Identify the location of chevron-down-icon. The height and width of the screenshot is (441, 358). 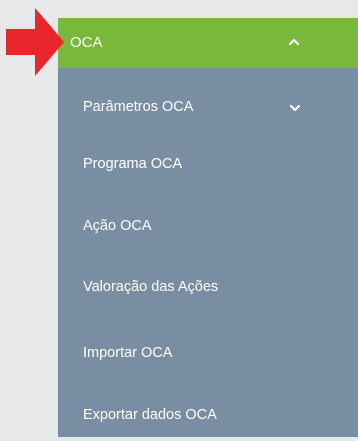
(295, 108).